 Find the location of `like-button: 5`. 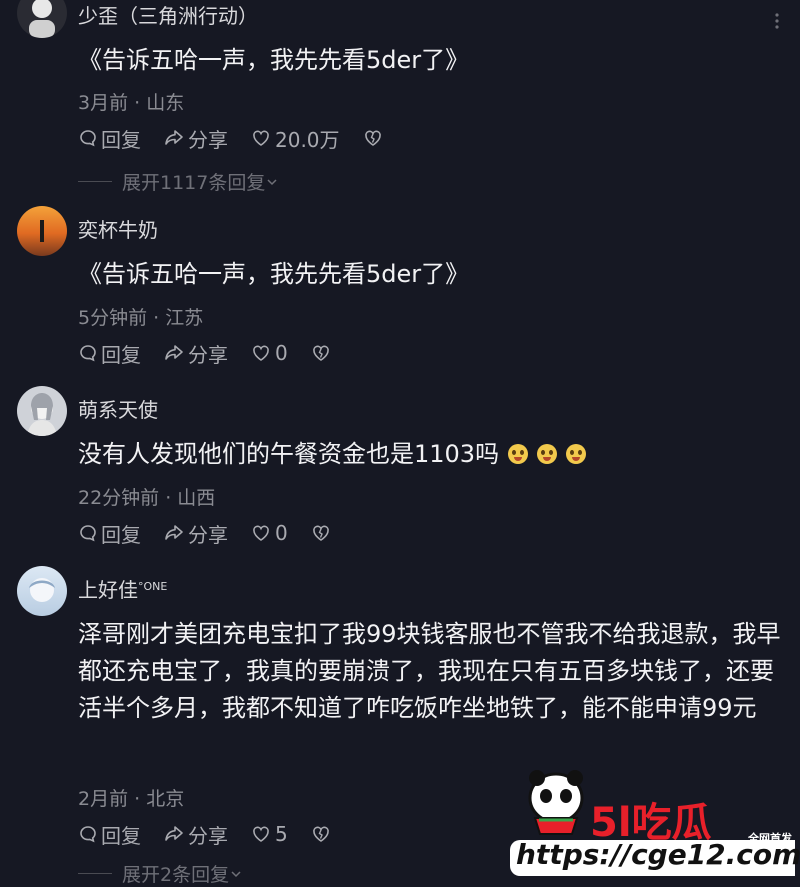

like-button: 5 is located at coordinates (269, 834).